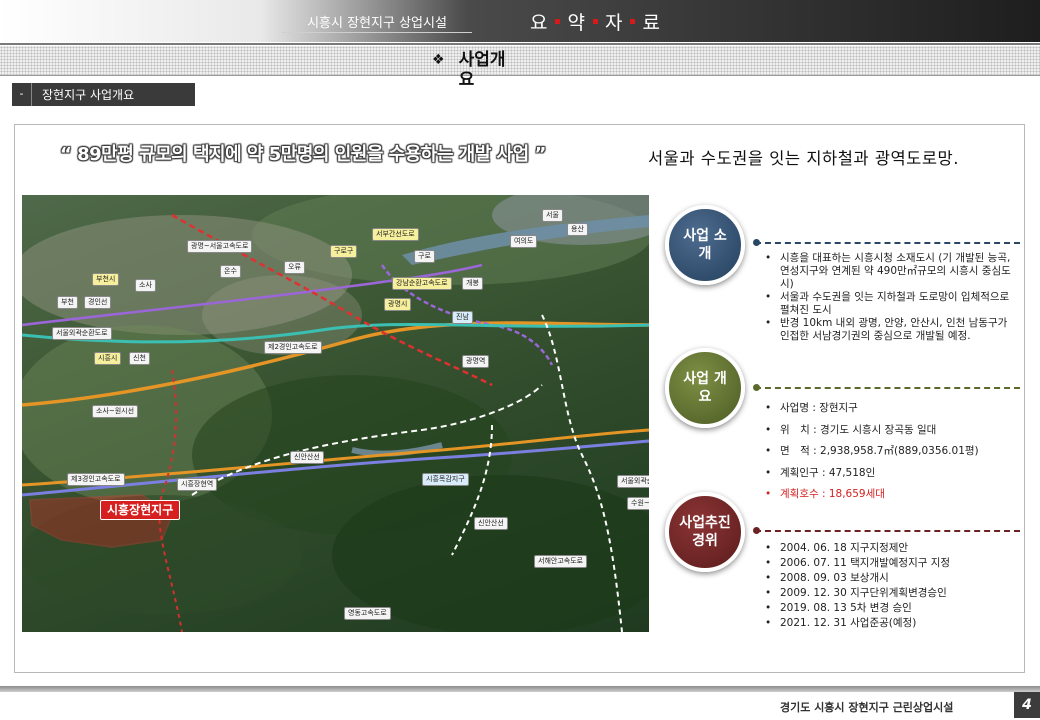 This screenshot has width=1040, height=720. I want to click on map-label: 구로구, so click(344, 251).